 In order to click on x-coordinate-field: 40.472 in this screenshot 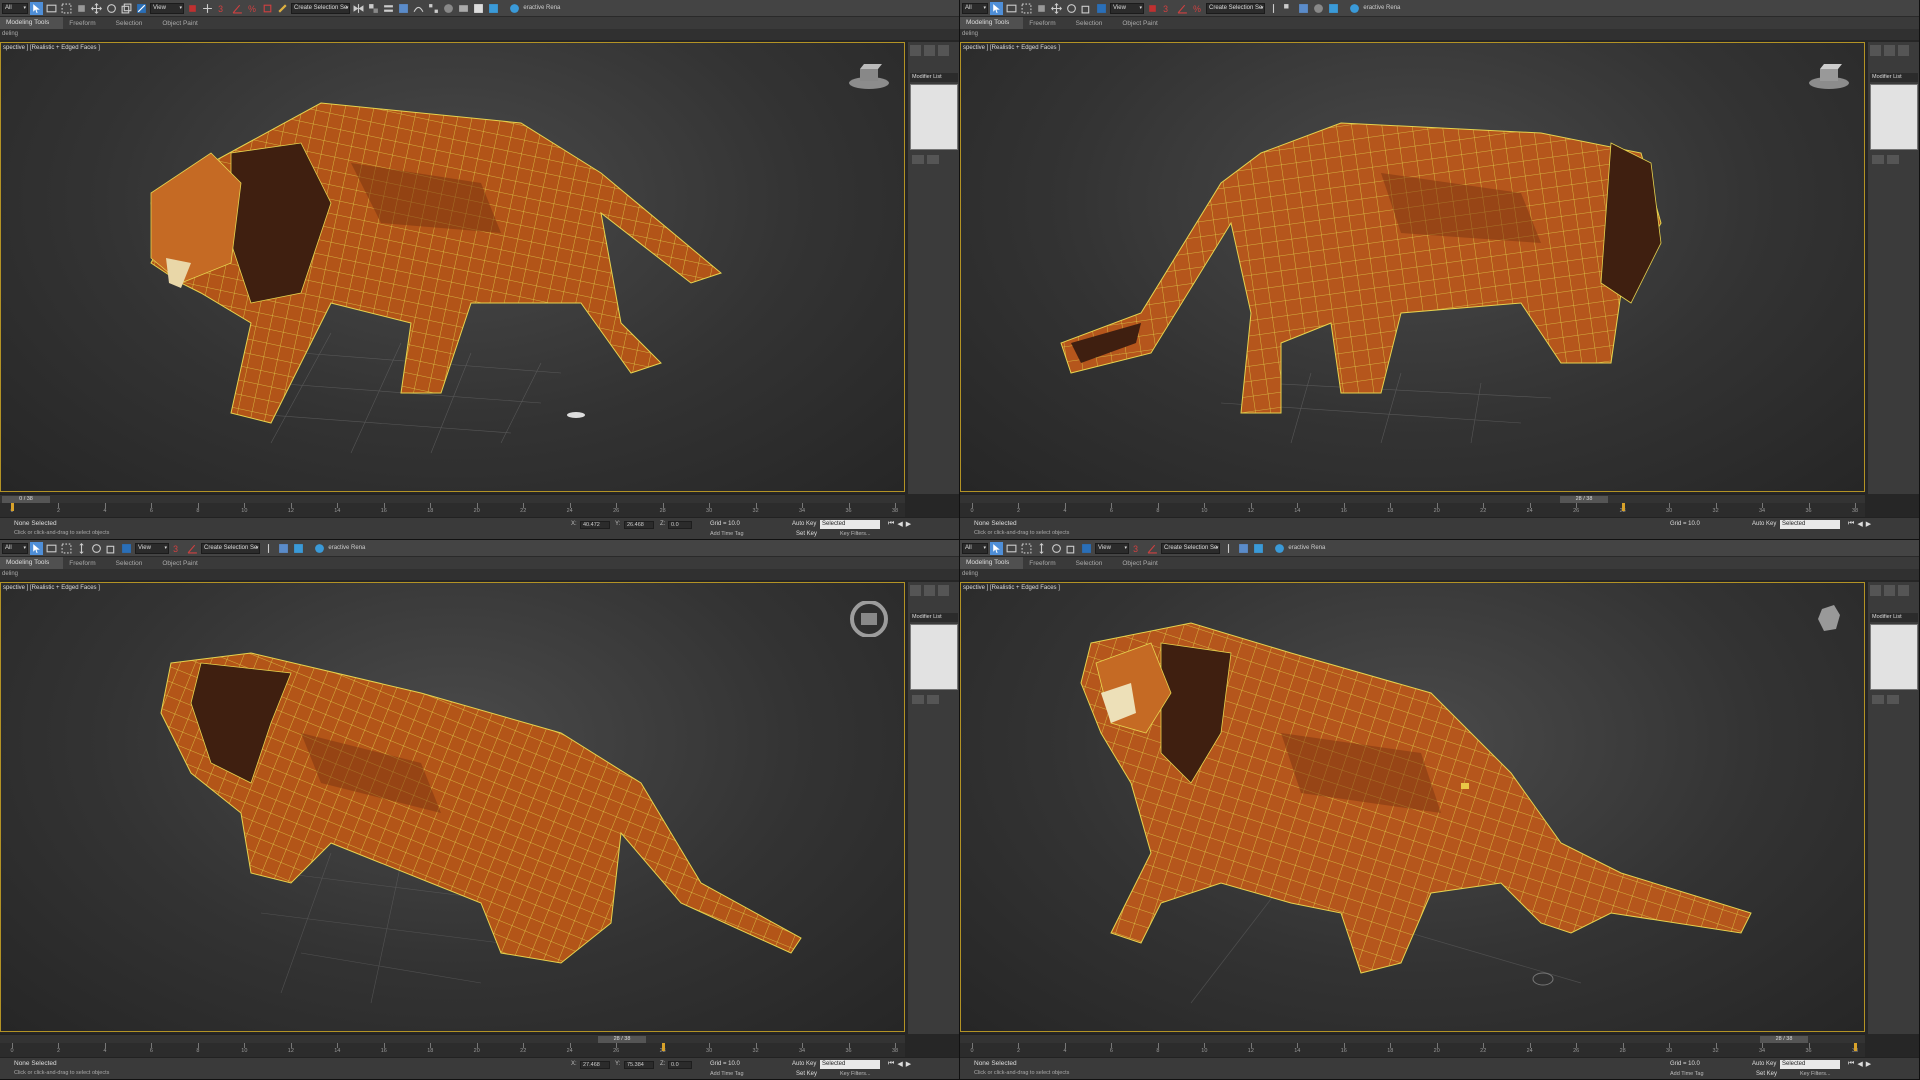, I will do `click(595, 525)`.